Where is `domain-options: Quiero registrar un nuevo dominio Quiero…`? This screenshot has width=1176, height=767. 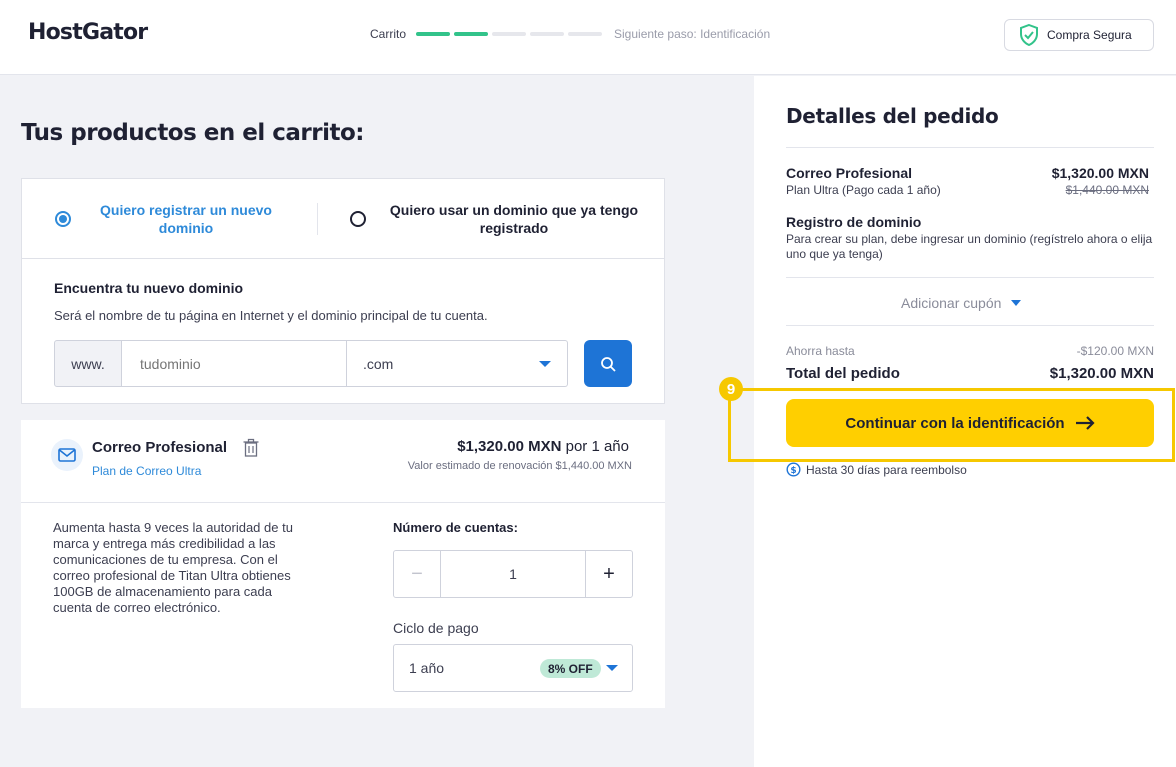
domain-options: Quiero registrar un nuevo dominio Quiero… is located at coordinates (343, 219).